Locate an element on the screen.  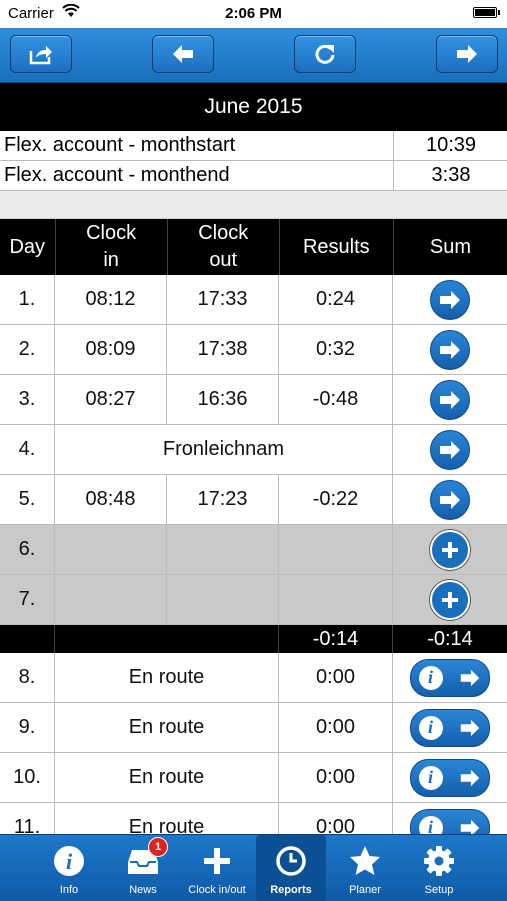
result-cell: -0:48 is located at coordinates (336, 399).